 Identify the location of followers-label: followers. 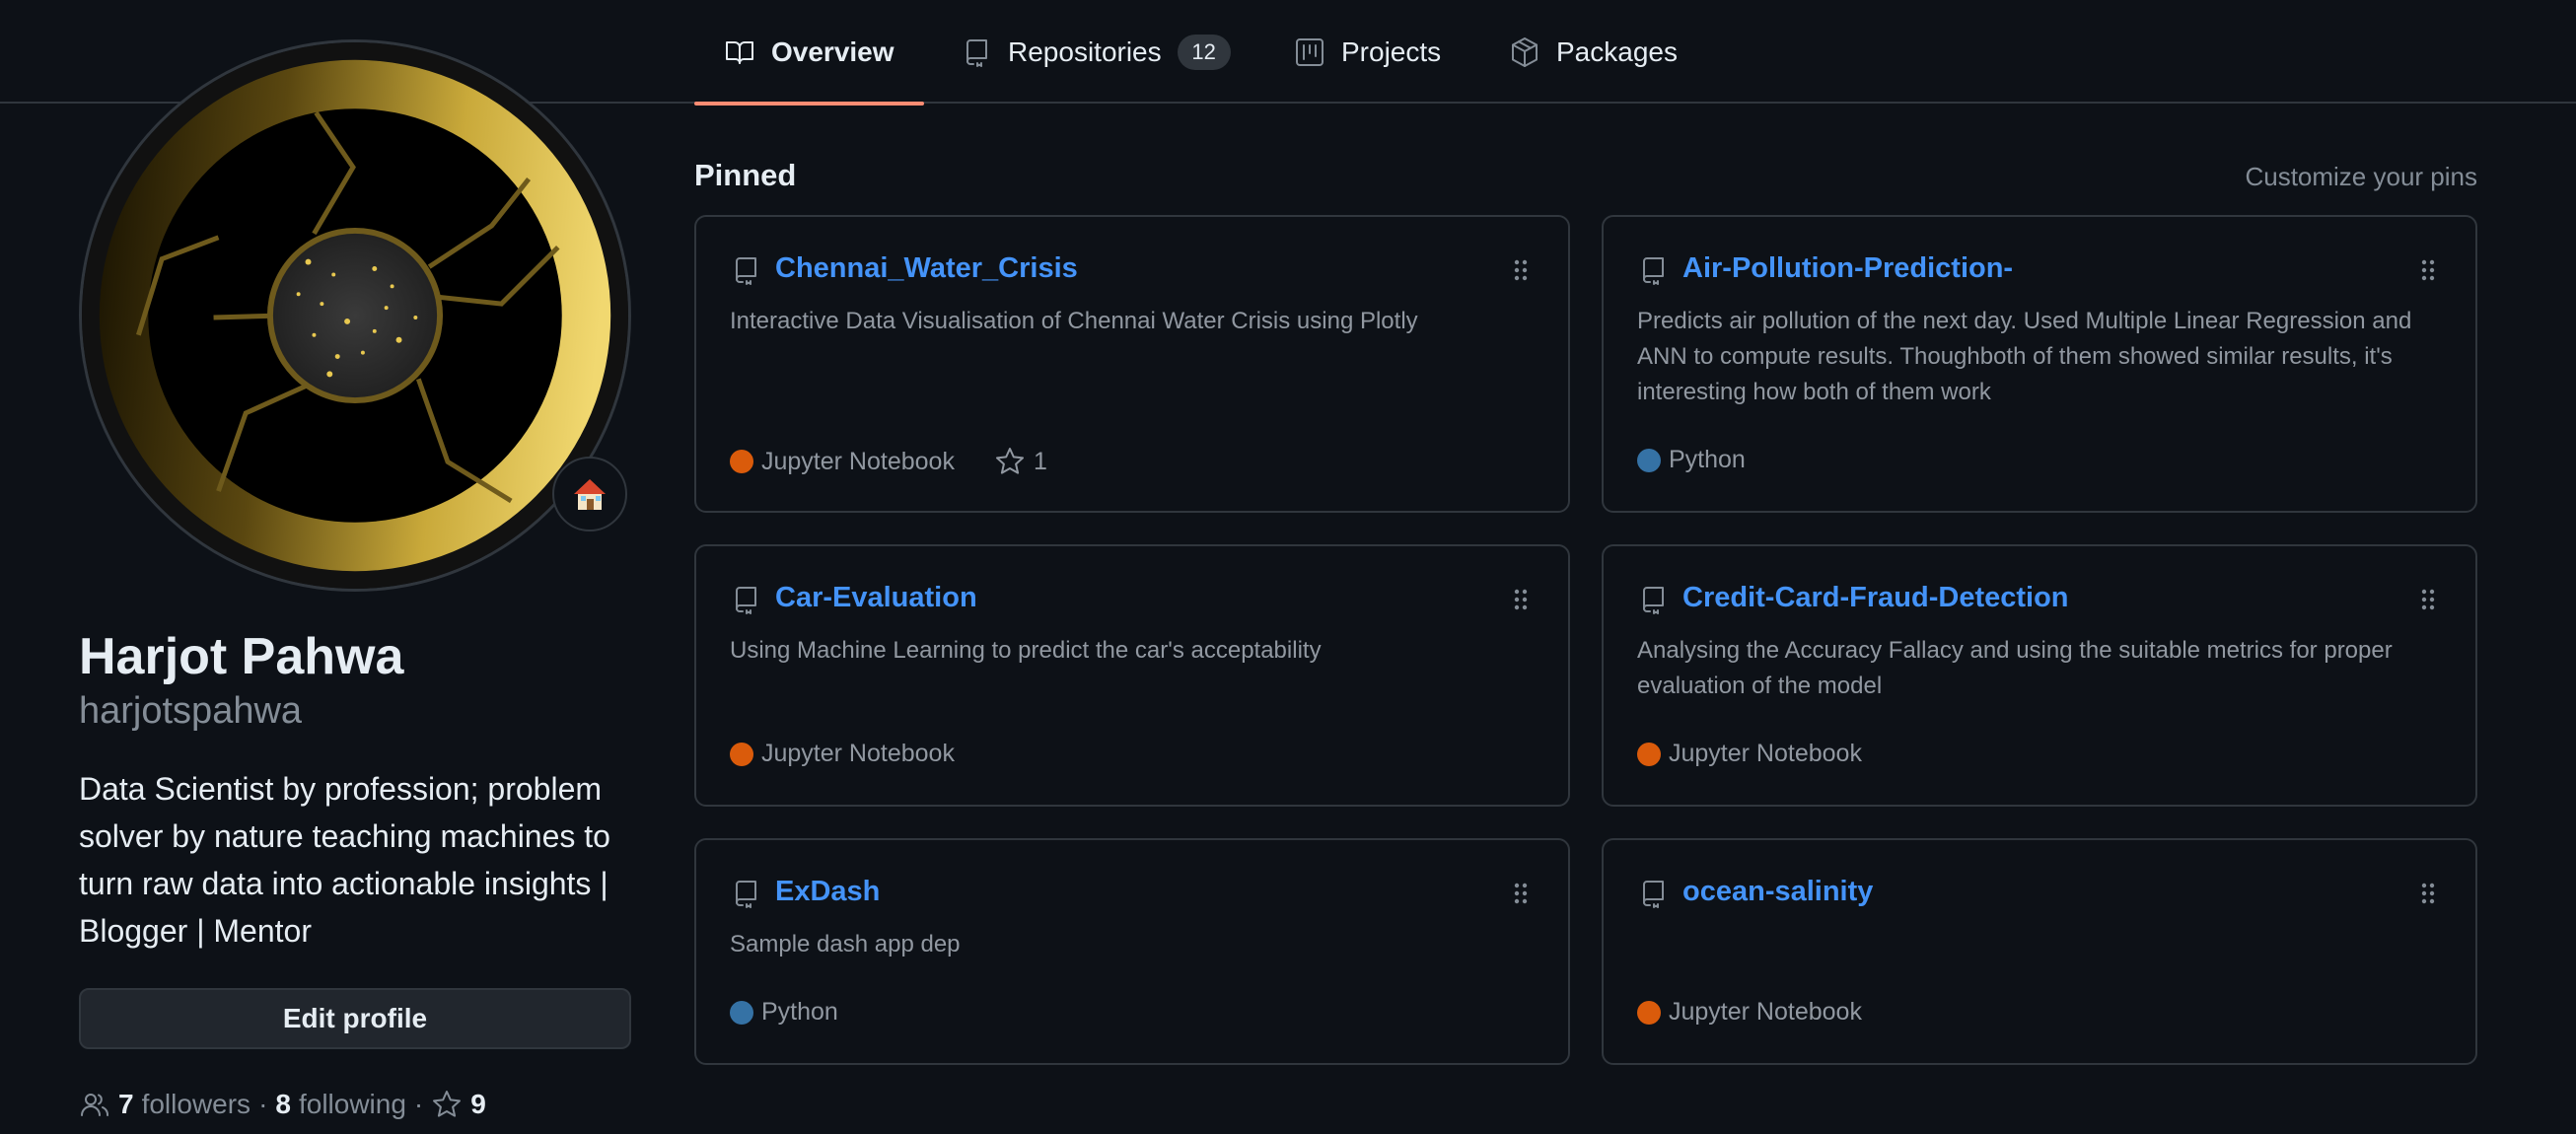
(196, 1104).